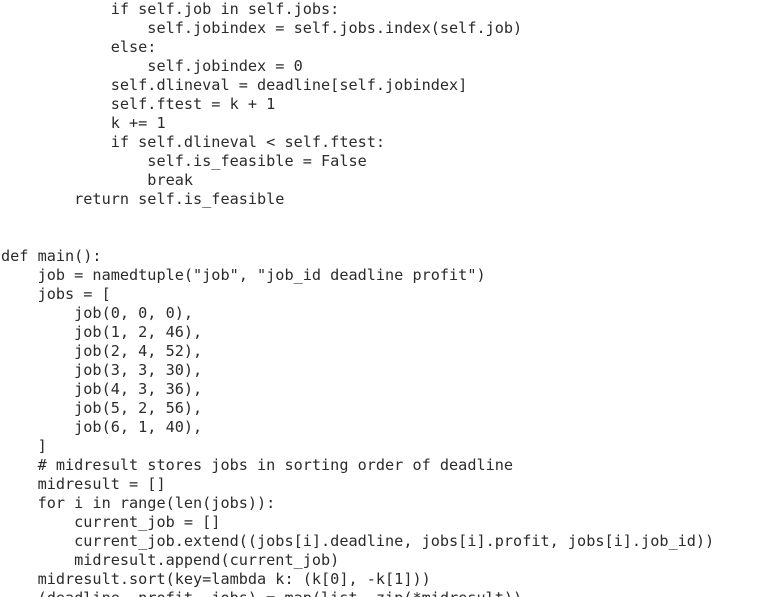 This screenshot has width=782, height=597. Describe the element at coordinates (102, 427) in the screenshot. I see `code-line: job(6, 1, 40),` at that location.